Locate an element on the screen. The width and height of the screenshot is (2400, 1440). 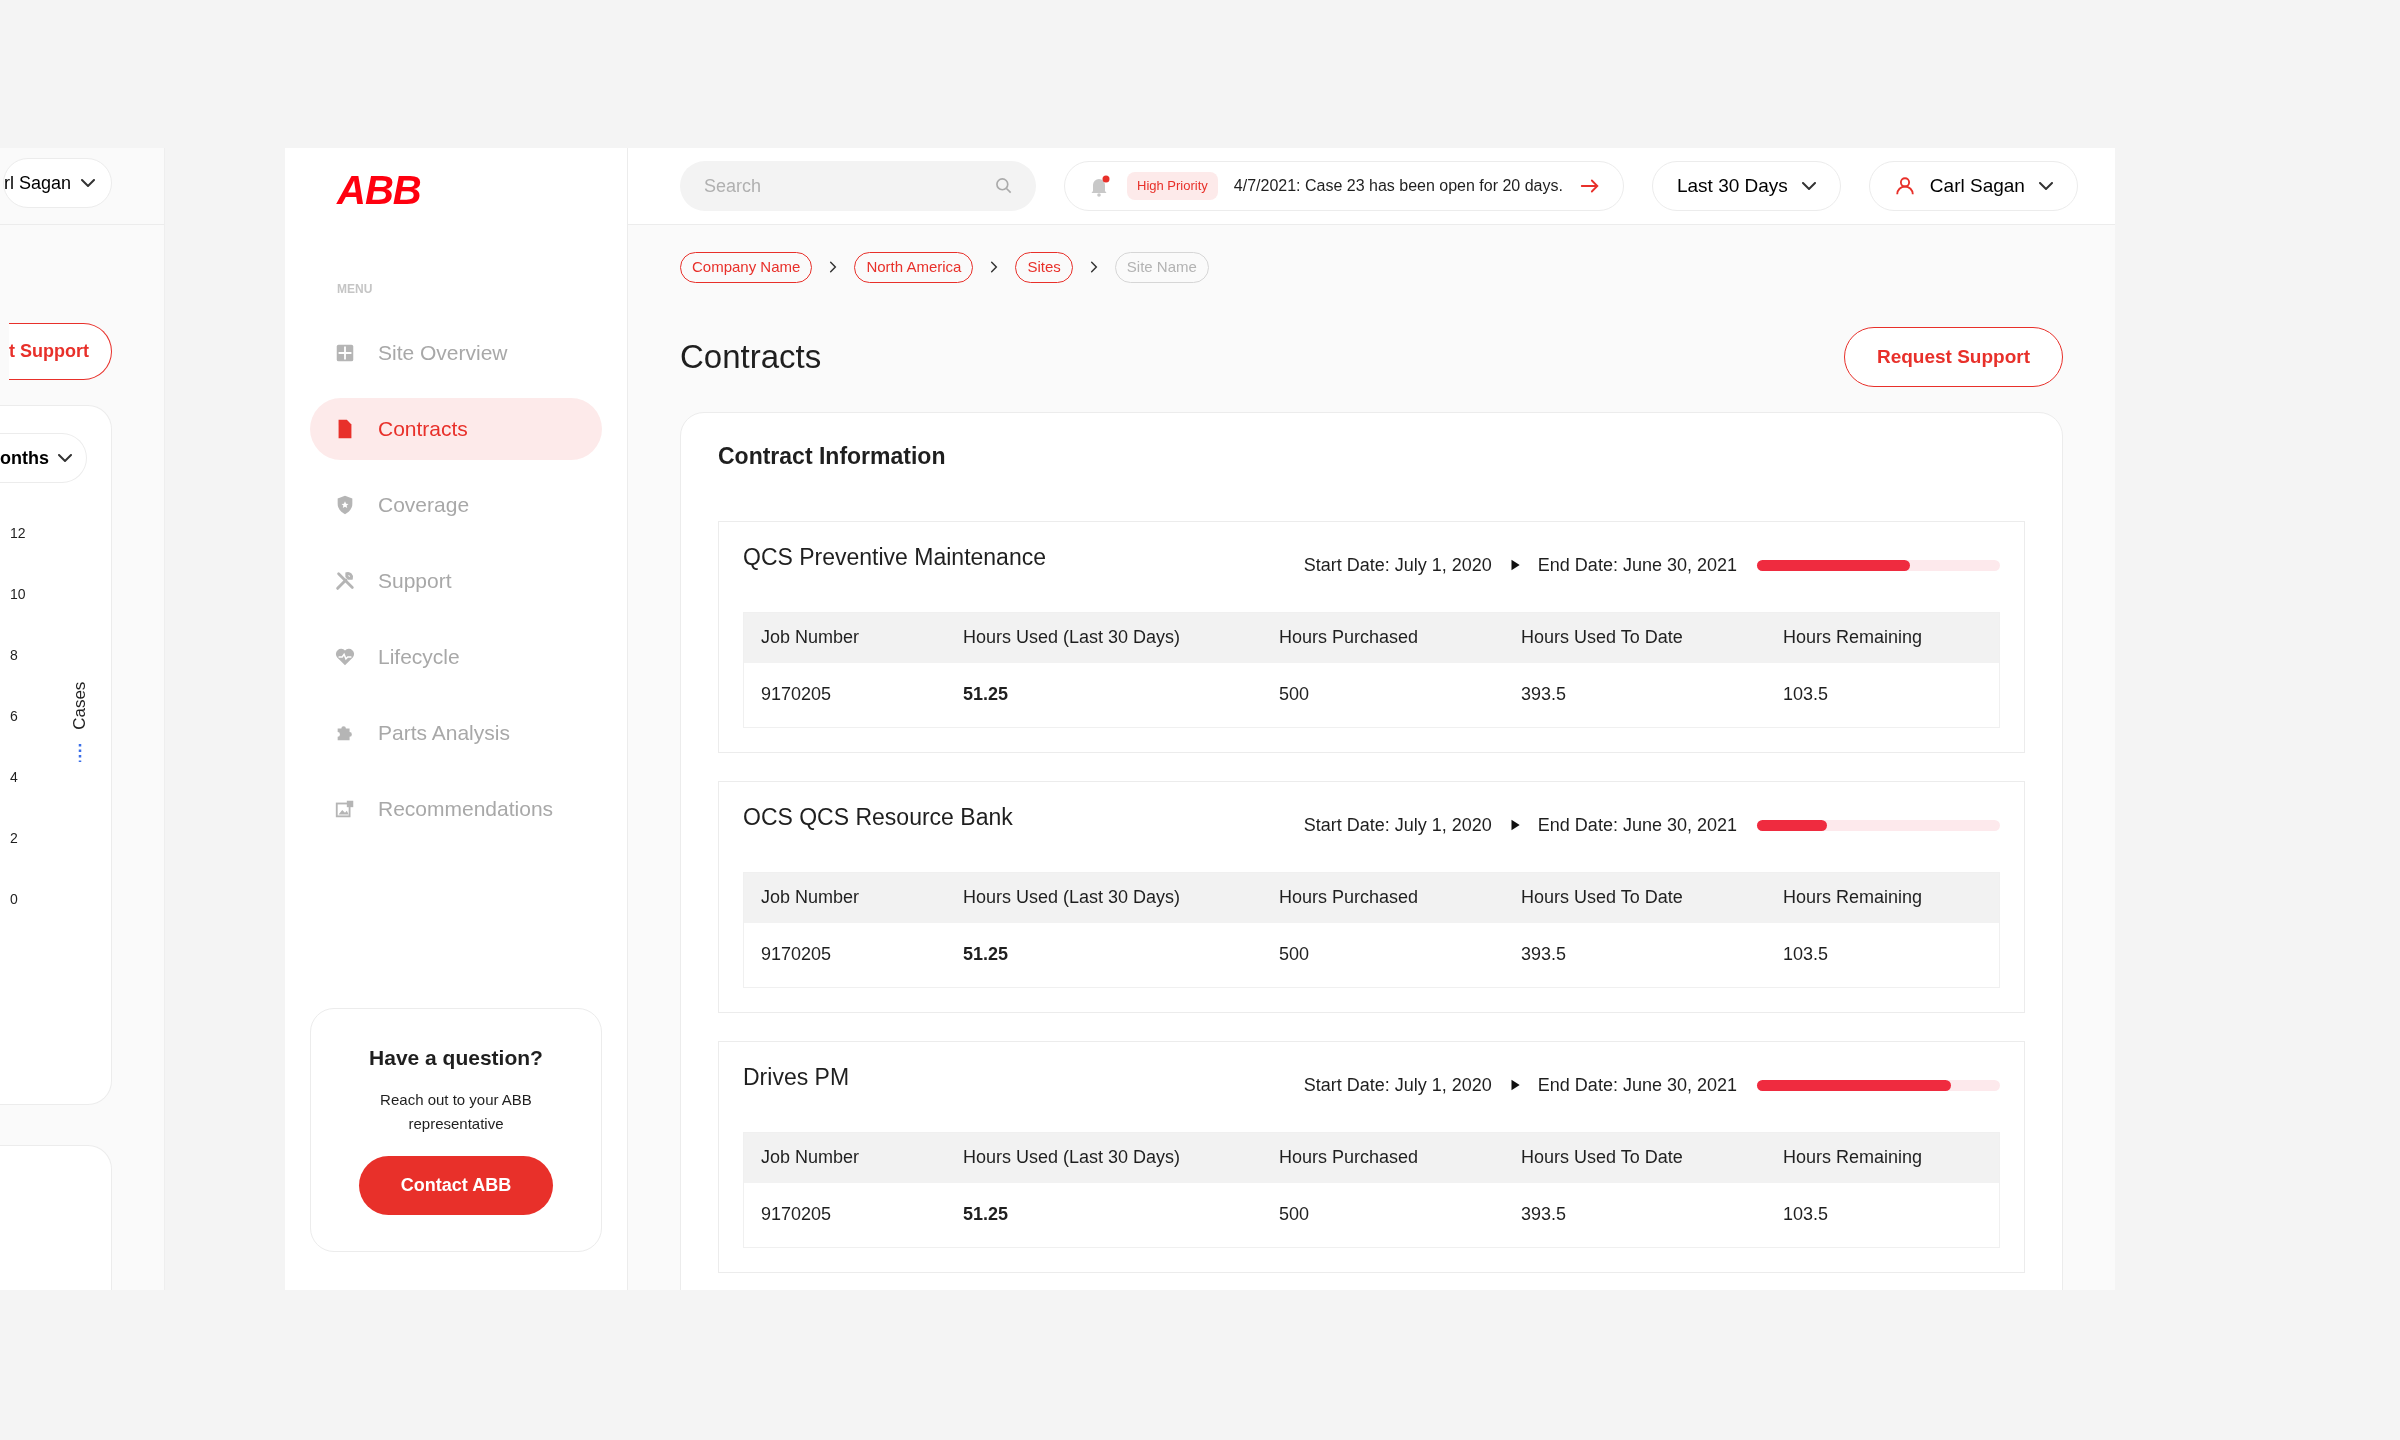
range-dropdown: onths is located at coordinates (43, 458).